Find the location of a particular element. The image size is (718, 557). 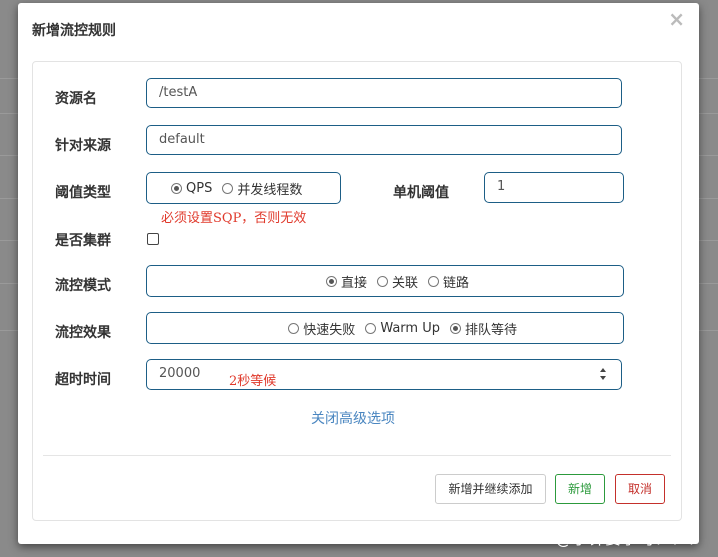

behavior-option-label: Warm Up is located at coordinates (410, 328).